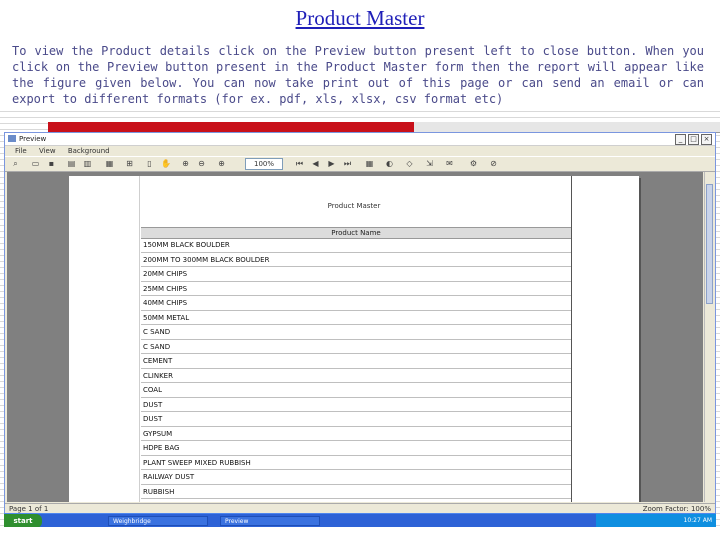 The image size is (720, 540). Describe the element at coordinates (347, 163) in the screenshot. I see `last-page-icon: ⏭` at that location.